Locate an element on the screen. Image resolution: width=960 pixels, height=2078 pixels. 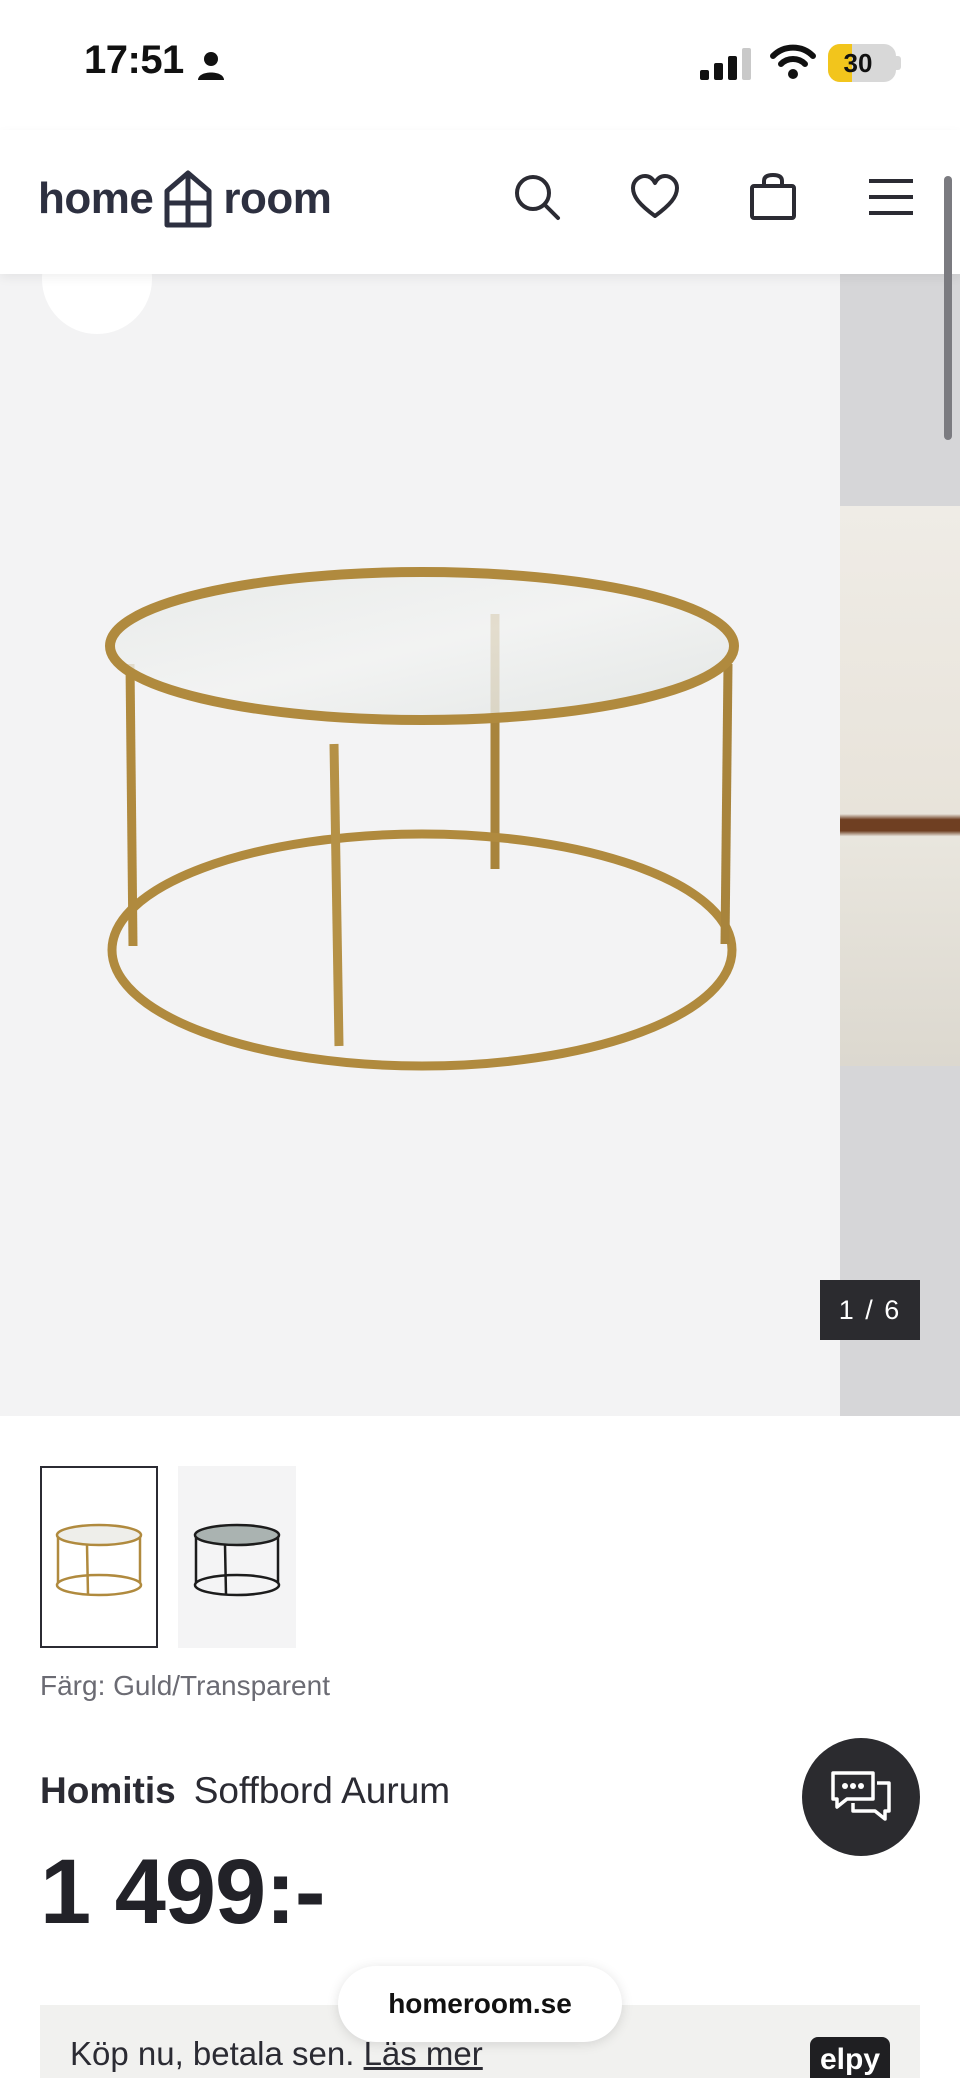
product-title: Homitis Soffbord Aurum is located at coordinates (245, 1791).